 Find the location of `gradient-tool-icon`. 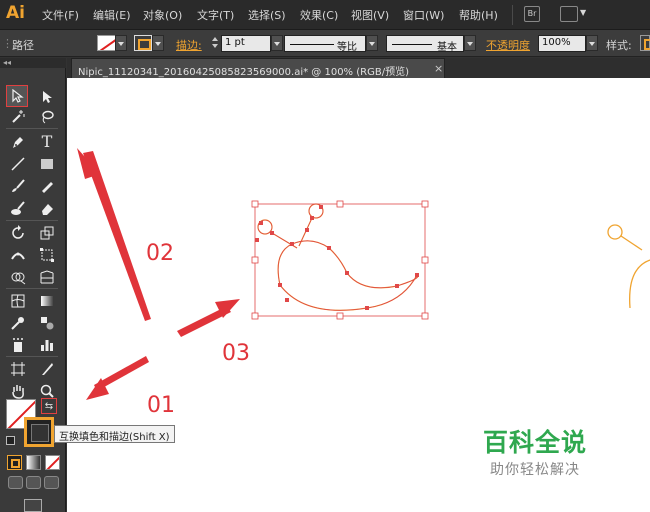

gradient-tool-icon is located at coordinates (47, 301).